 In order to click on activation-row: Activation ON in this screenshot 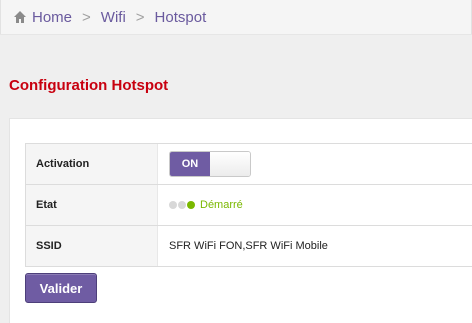, I will do `click(248, 164)`.